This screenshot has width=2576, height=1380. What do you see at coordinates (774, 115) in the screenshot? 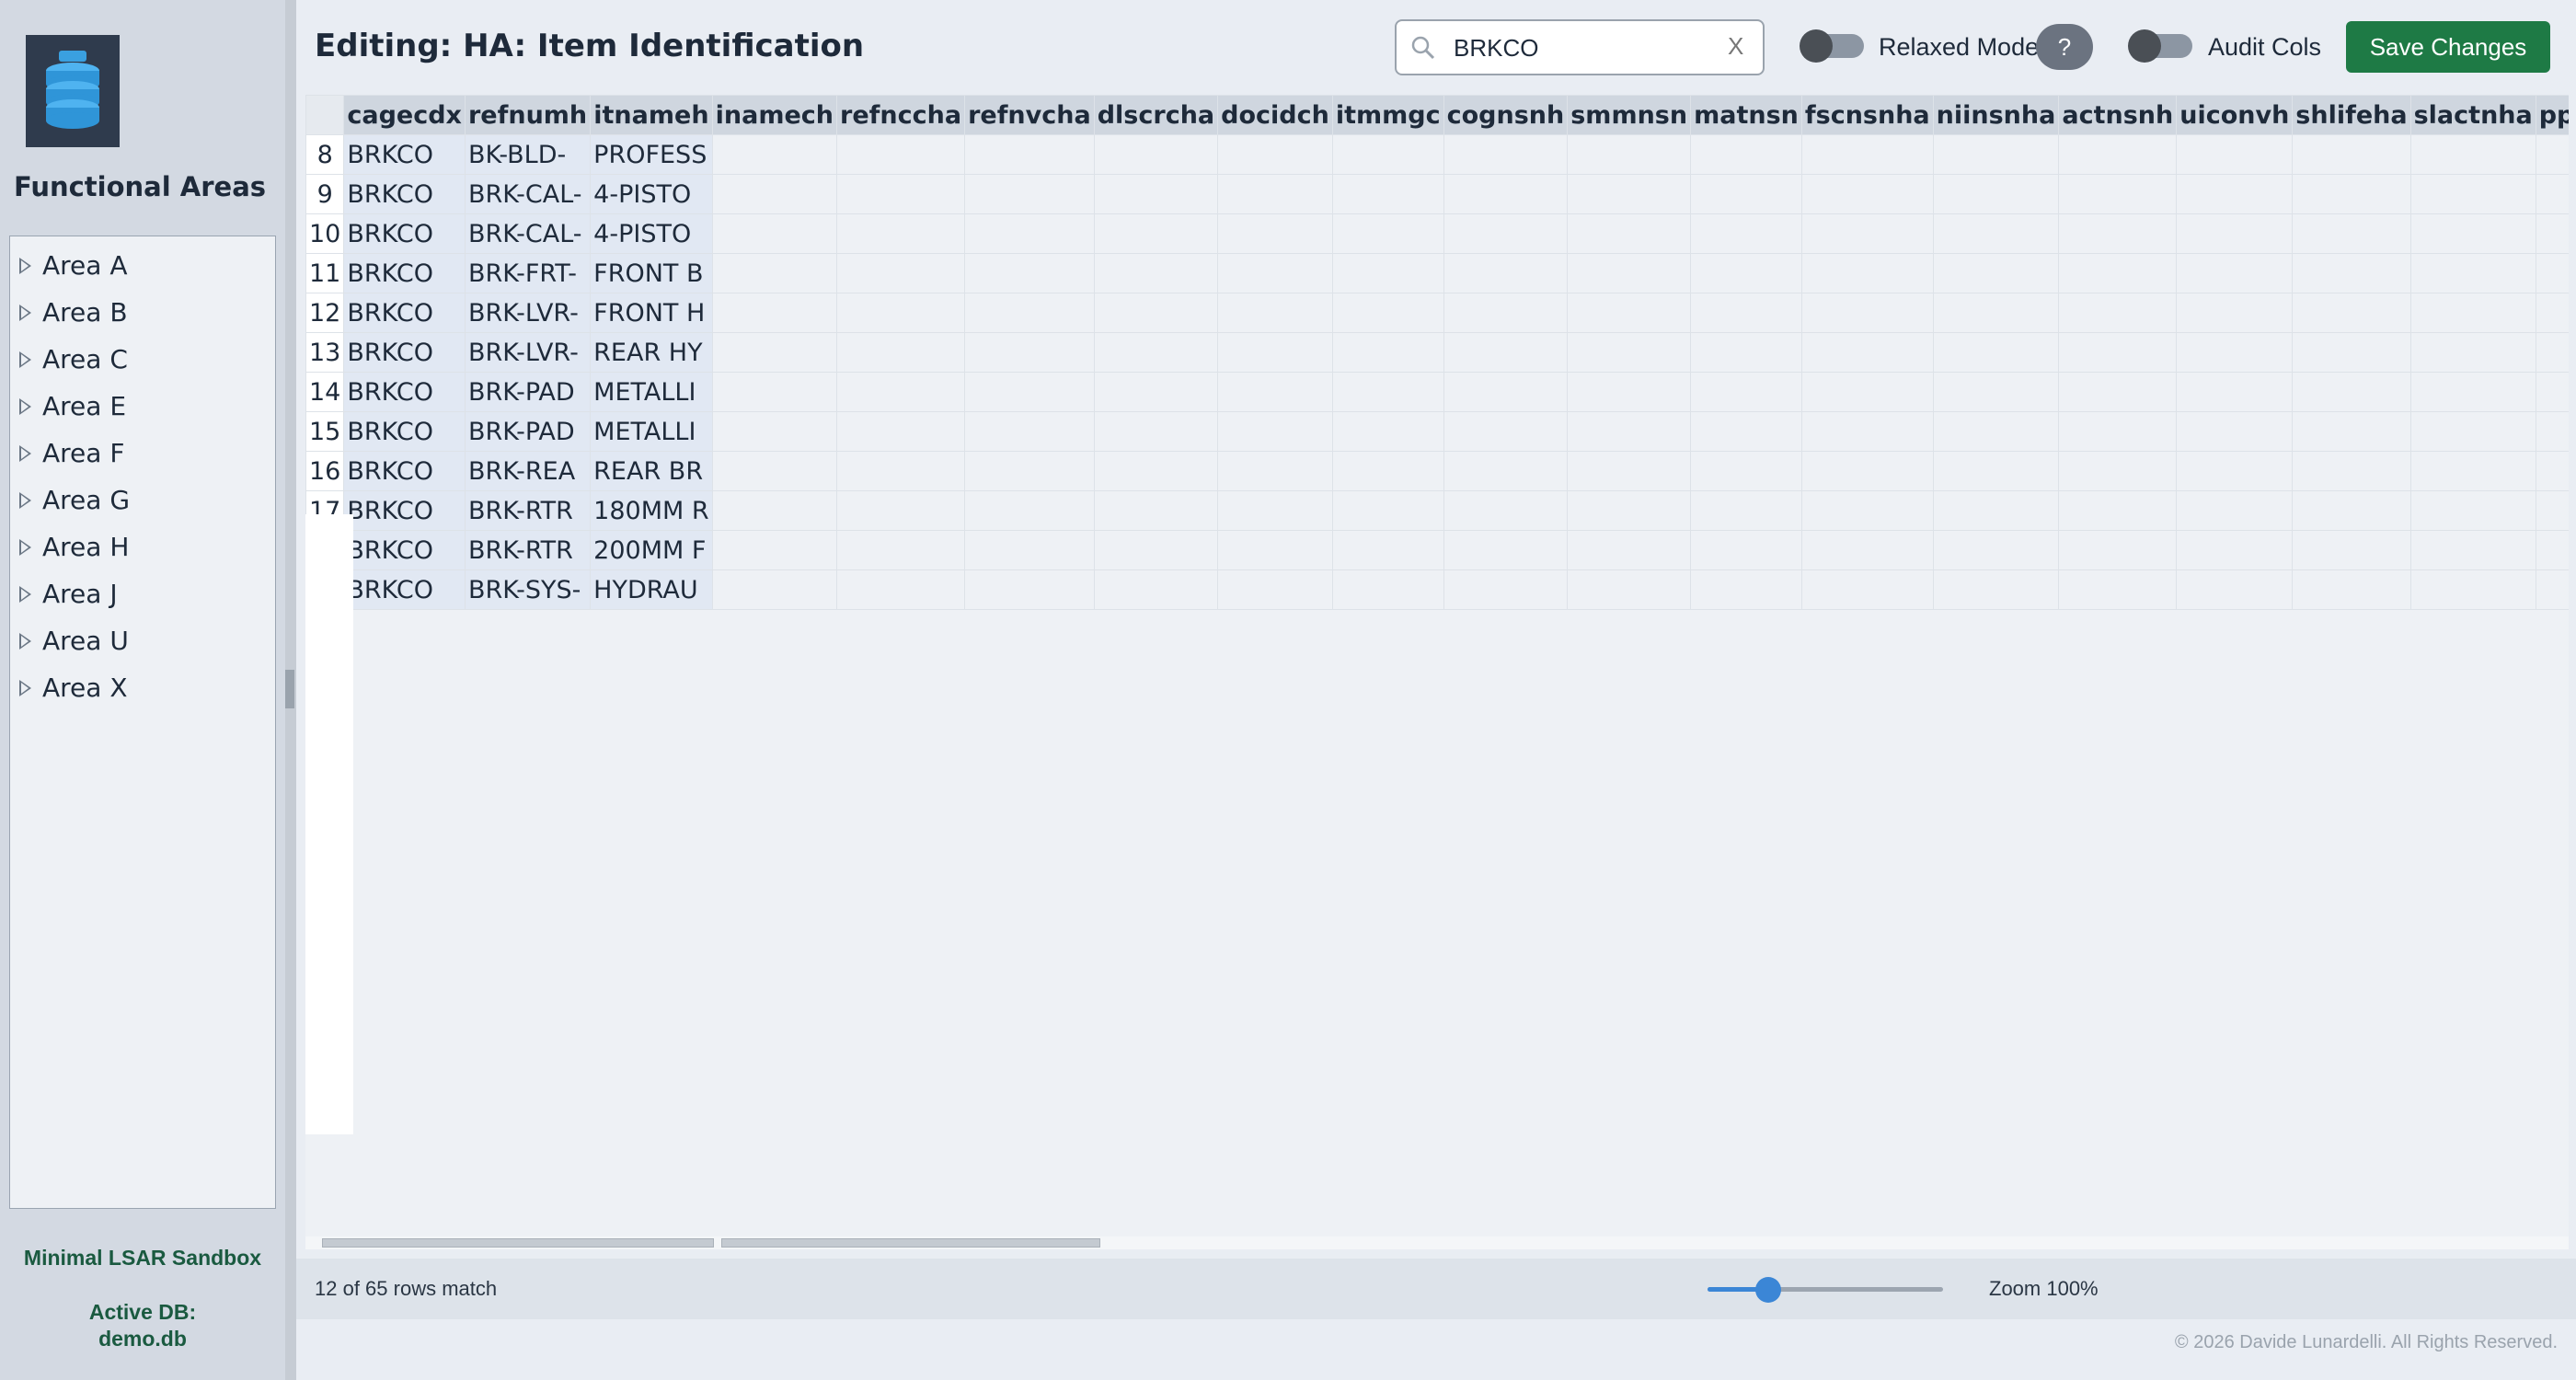
I see `column-header: inamech` at bounding box center [774, 115].